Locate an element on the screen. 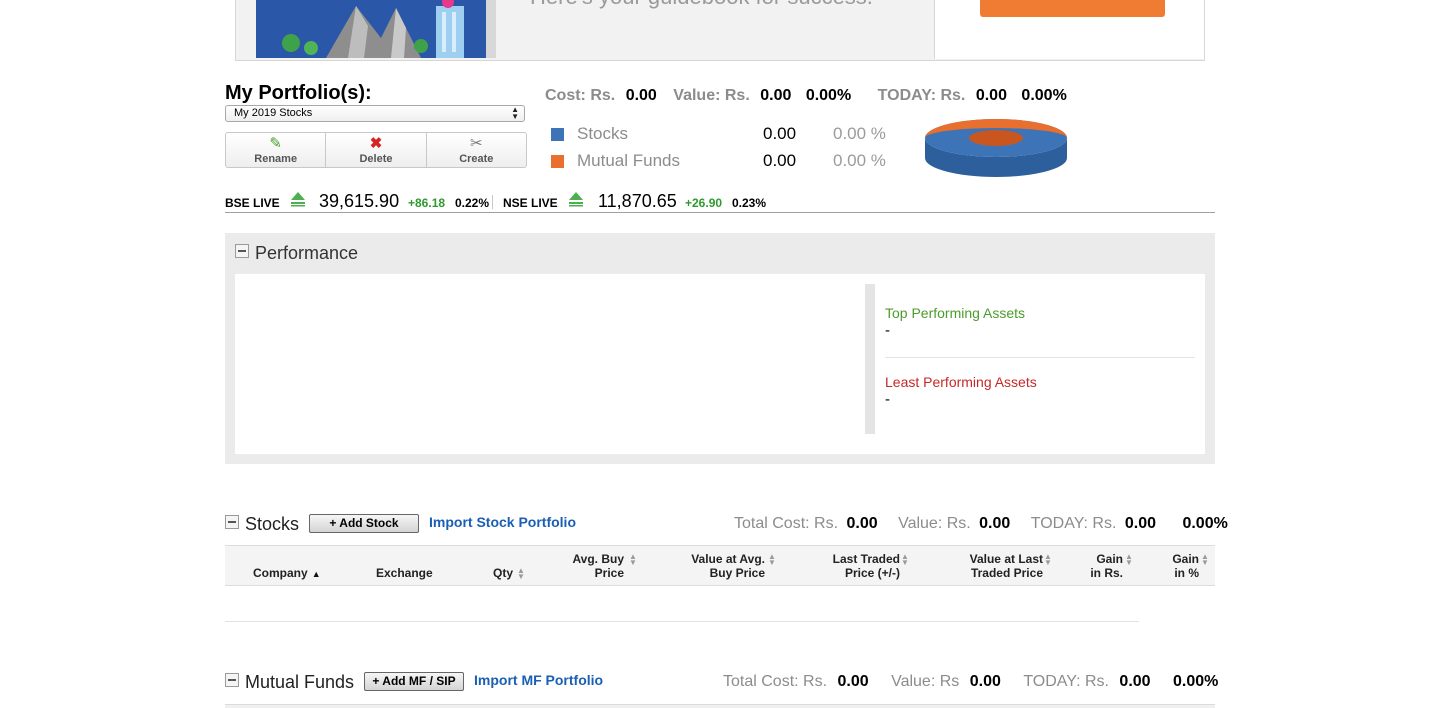  col-ltp-label-2: Price (+/-) is located at coordinates (872, 573).